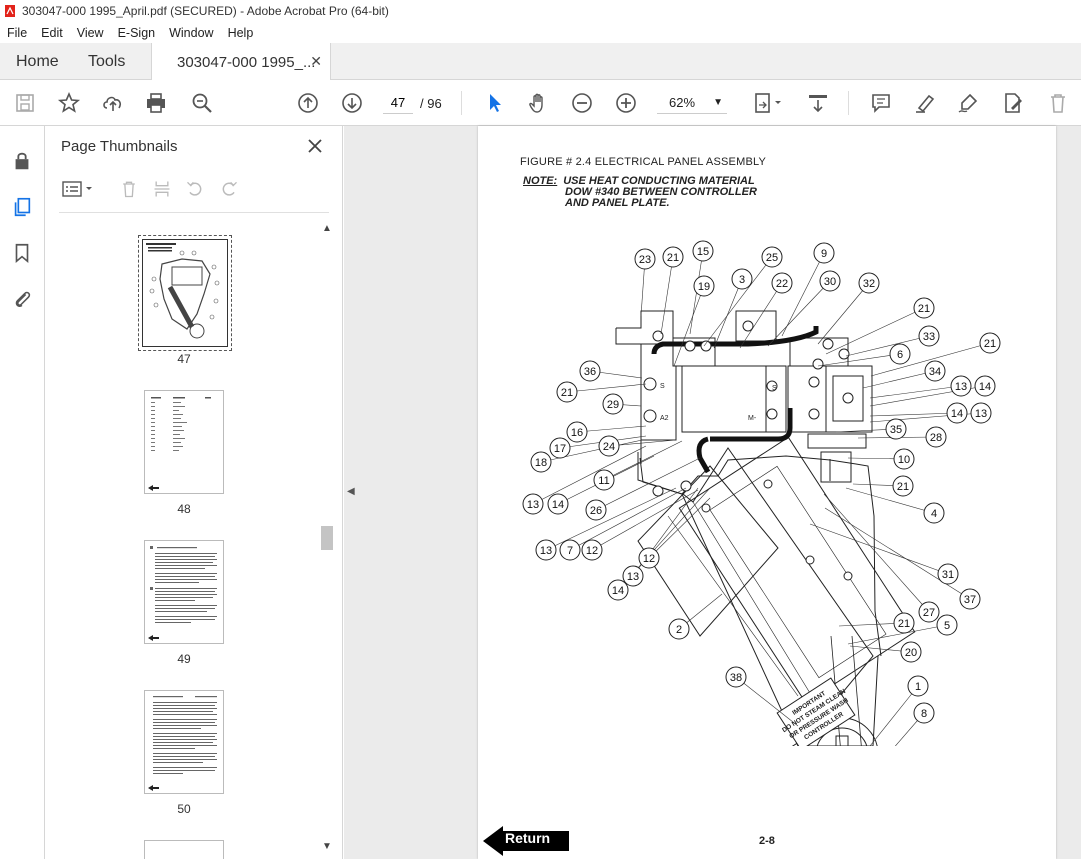 This screenshot has height=859, width=1081. I want to click on callout-number: 32, so click(869, 284).